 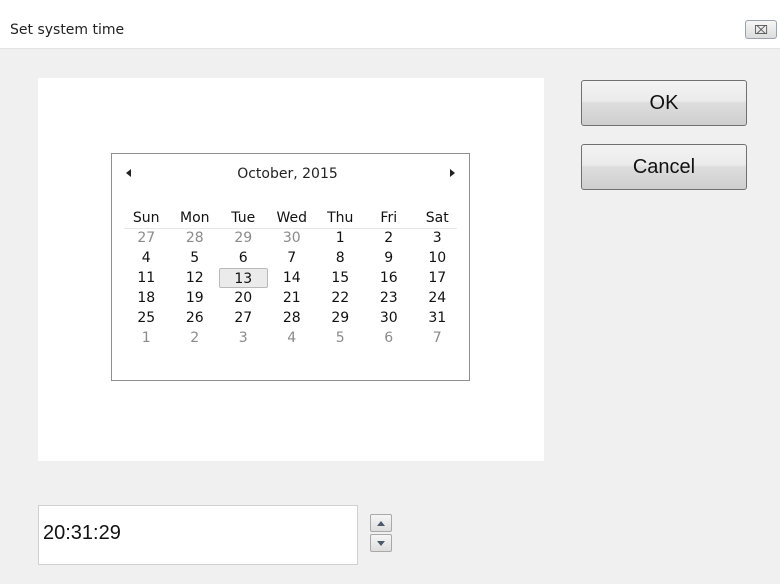 What do you see at coordinates (243, 298) in the screenshot?
I see `calendar-day: 20` at bounding box center [243, 298].